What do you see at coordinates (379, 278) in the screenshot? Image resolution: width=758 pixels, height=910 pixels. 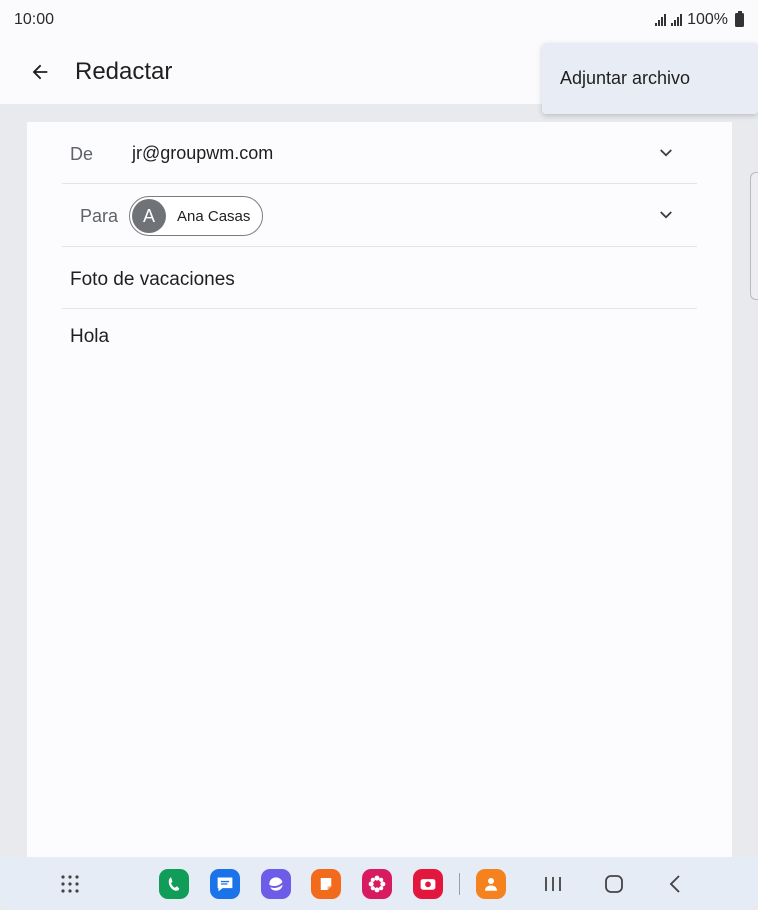 I see `subject-row: Foto de vacaciones` at bounding box center [379, 278].